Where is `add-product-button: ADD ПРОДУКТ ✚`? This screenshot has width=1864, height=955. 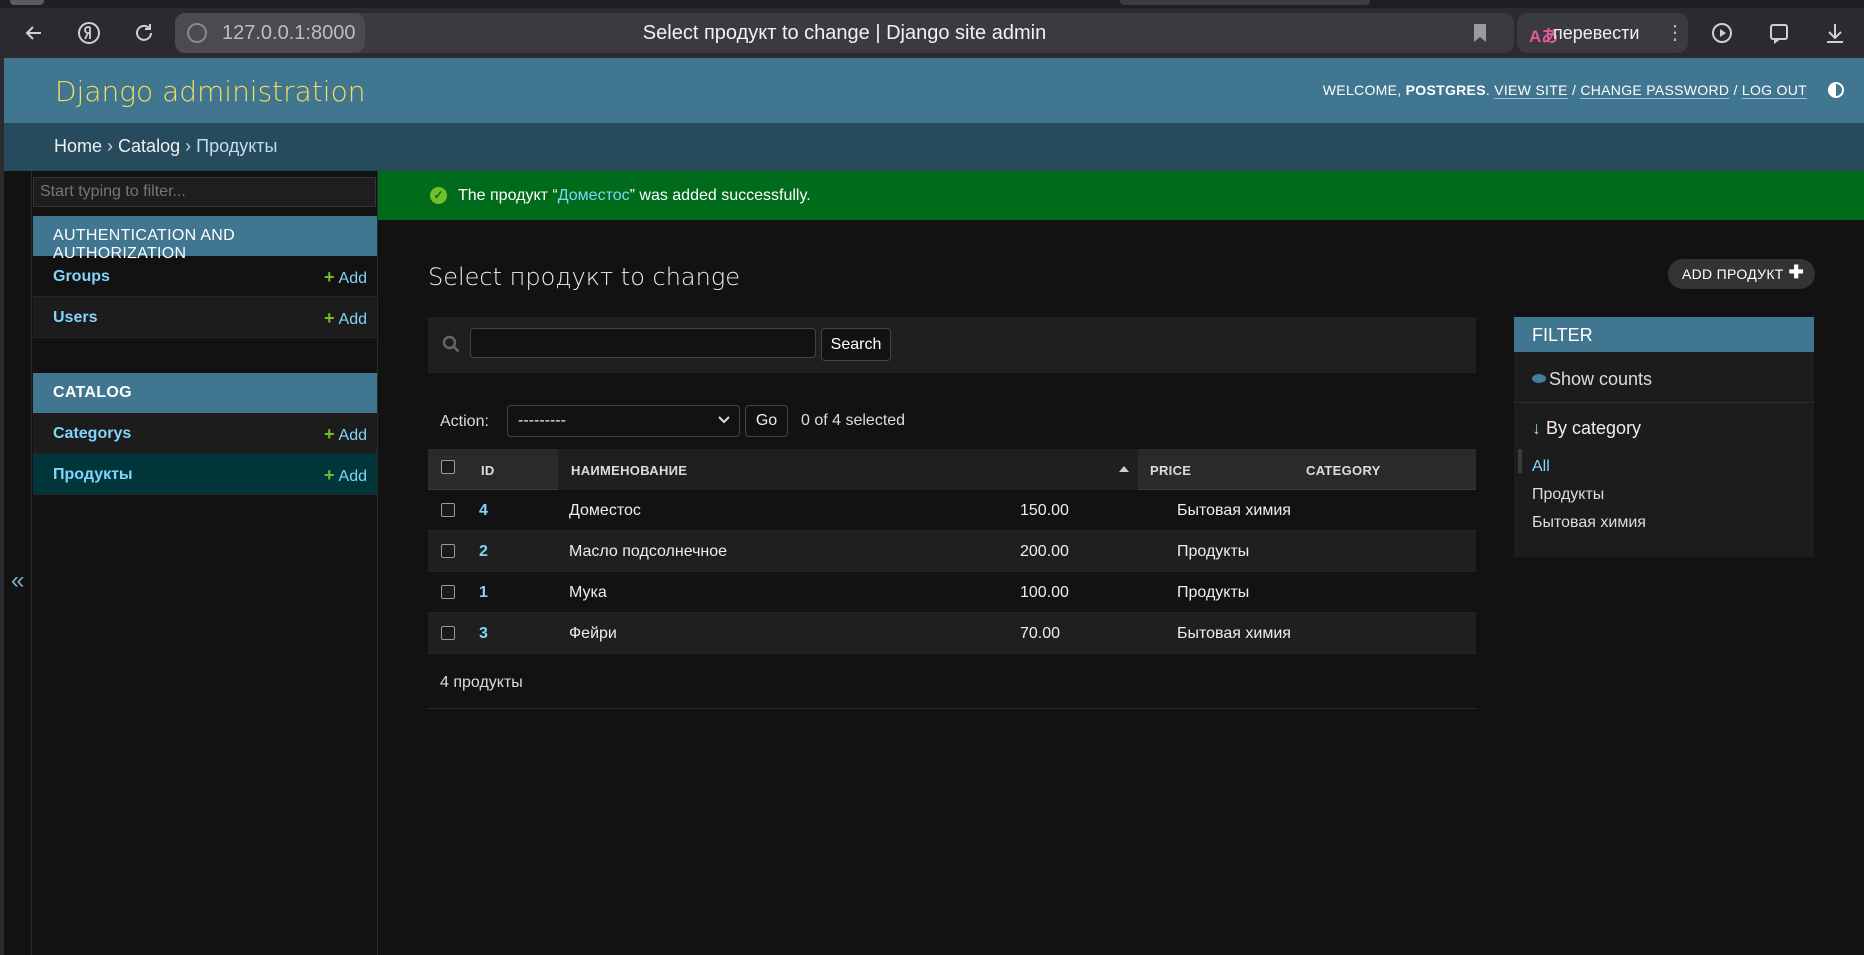 add-product-button: ADD ПРОДУКТ ✚ is located at coordinates (1741, 274).